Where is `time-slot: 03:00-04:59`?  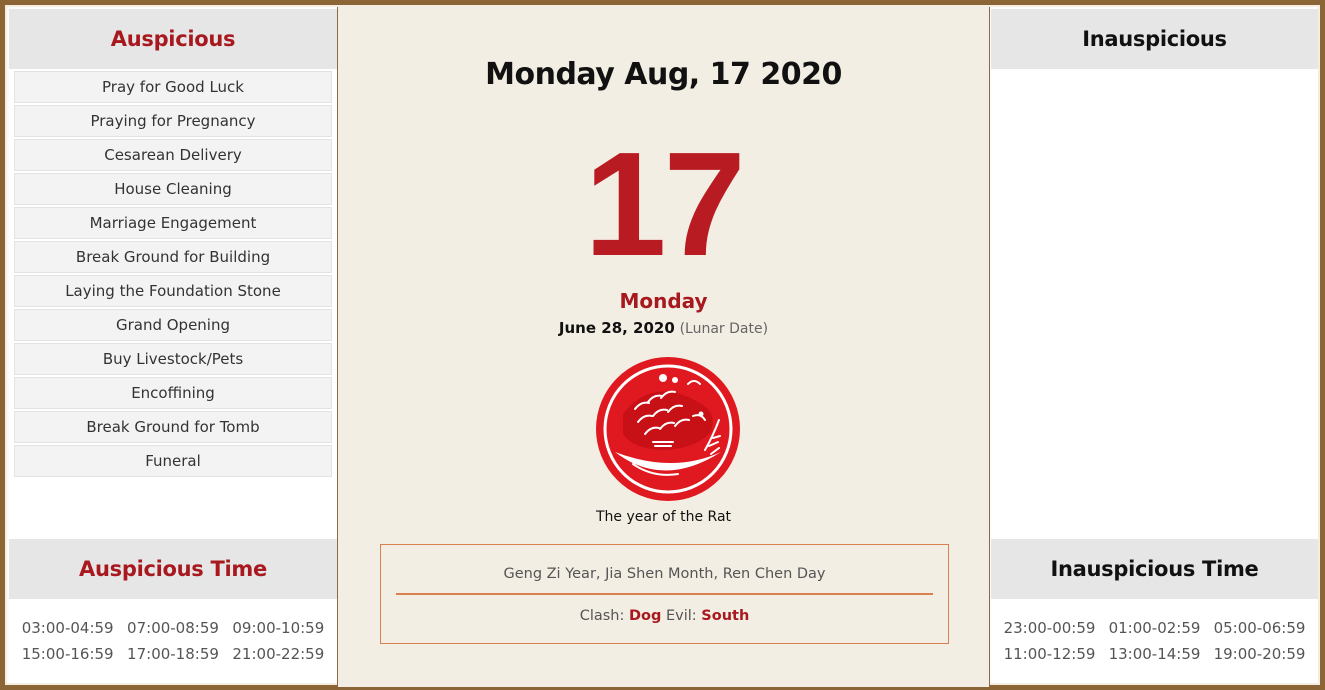
time-slot: 03:00-04:59 is located at coordinates (67, 628).